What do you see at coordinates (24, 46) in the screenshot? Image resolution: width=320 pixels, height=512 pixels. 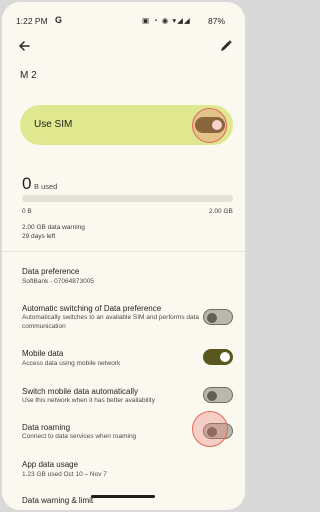 I see `back-arrow-icon` at bounding box center [24, 46].